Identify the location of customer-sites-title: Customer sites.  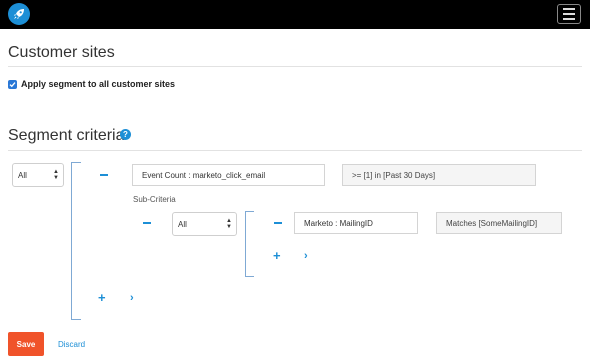
(61, 52).